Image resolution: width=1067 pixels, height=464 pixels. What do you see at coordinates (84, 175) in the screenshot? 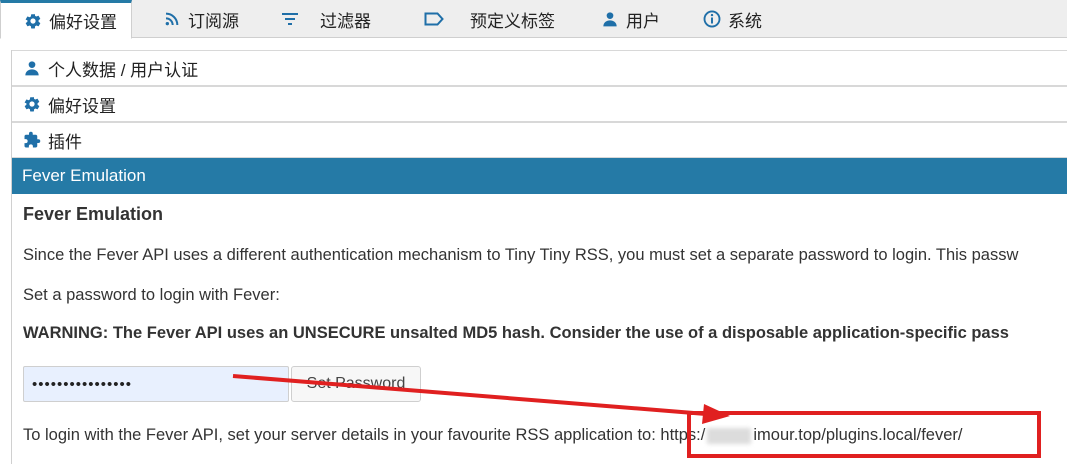
I see `accordion-label: Fever Emulation` at bounding box center [84, 175].